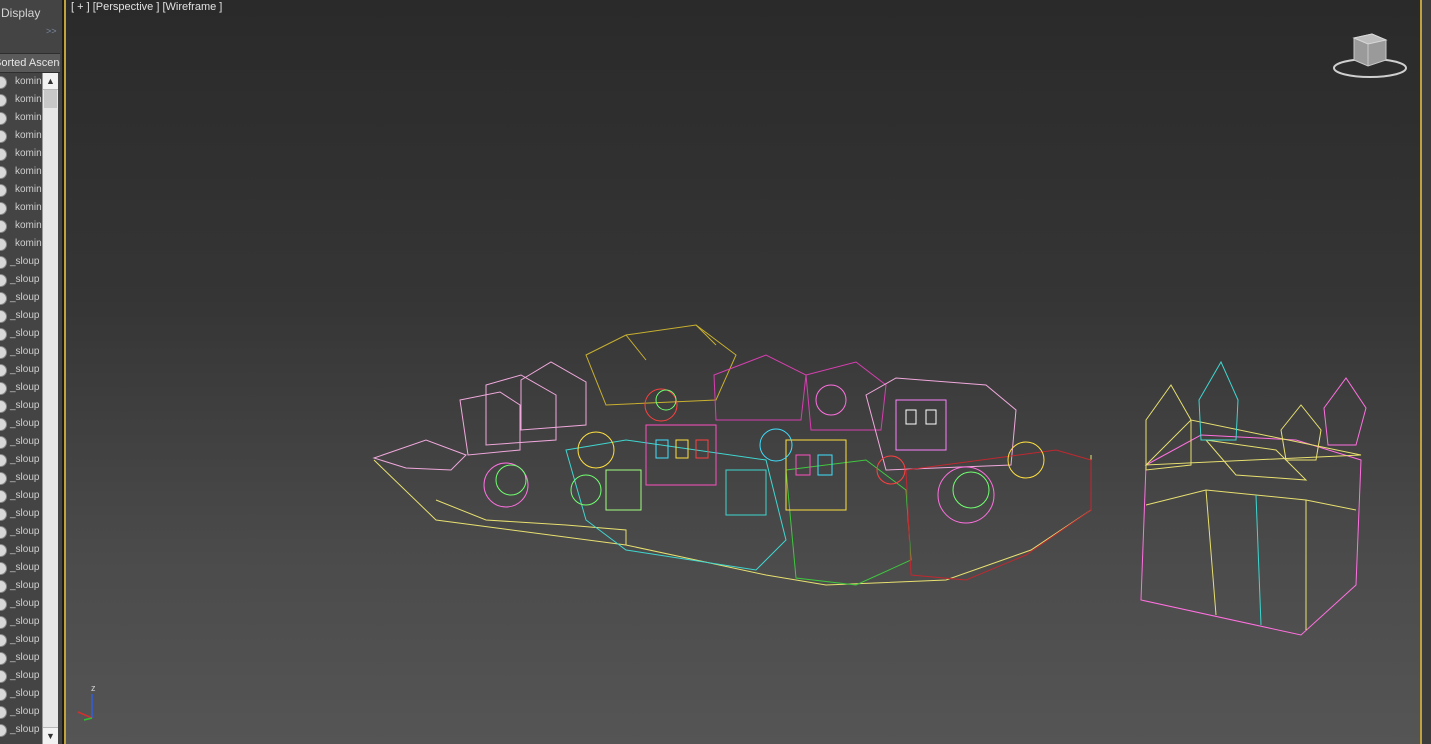 Image resolution: width=1431 pixels, height=744 pixels. I want to click on object-name: komin, so click(28, 81).